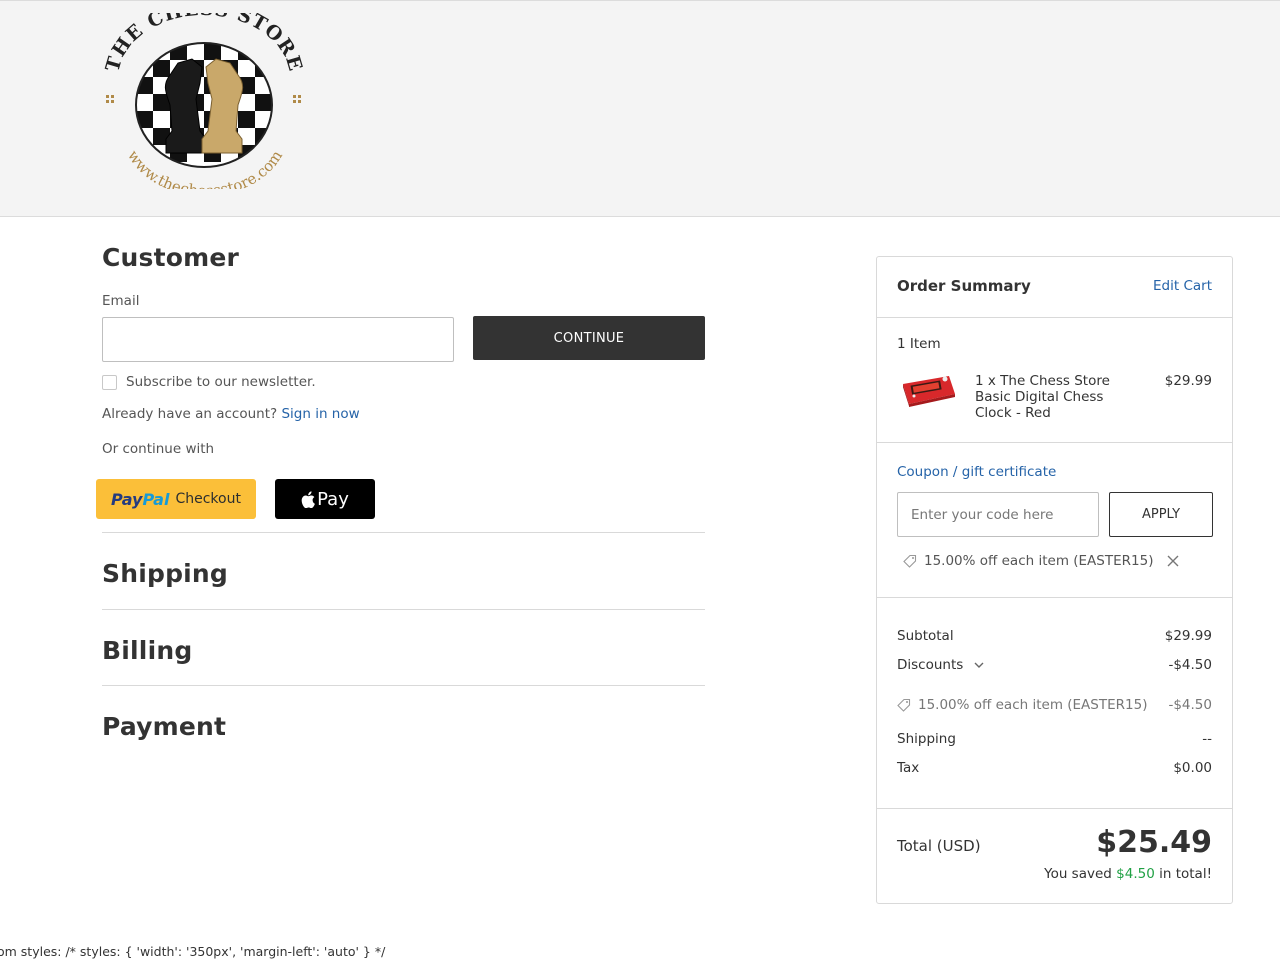 The width and height of the screenshot is (1280, 963). I want to click on saved-amount: $4.50, so click(1135, 874).